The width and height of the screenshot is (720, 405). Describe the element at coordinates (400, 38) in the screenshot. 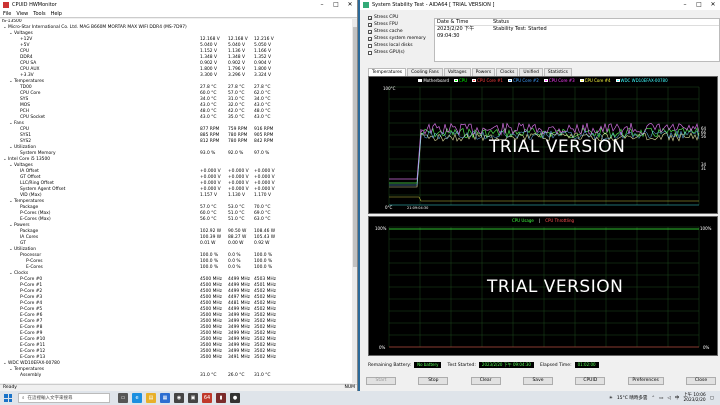

I see `stress-label: Stress system memory` at that location.